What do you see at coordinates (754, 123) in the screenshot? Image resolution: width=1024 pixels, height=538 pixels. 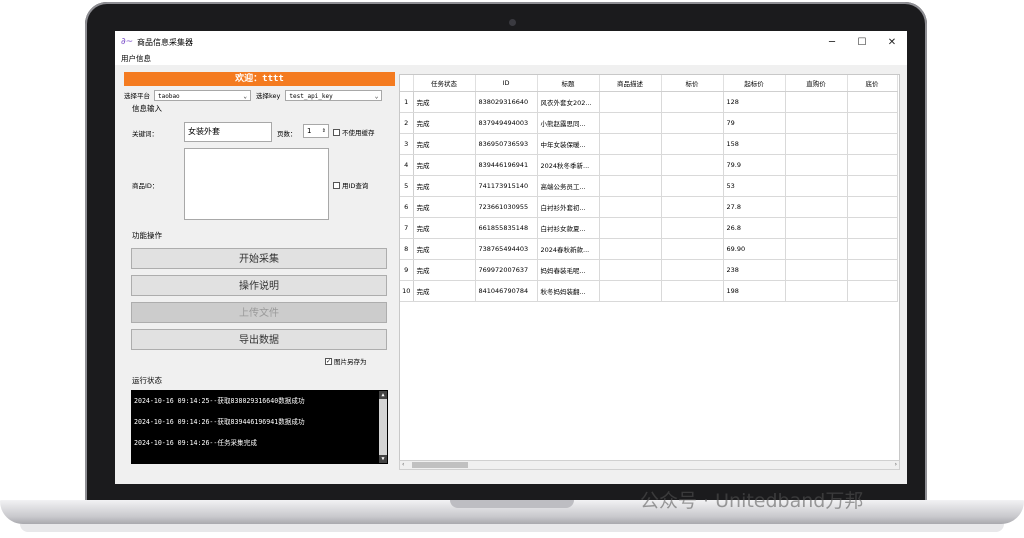 I see `table-cell: 79` at bounding box center [754, 123].